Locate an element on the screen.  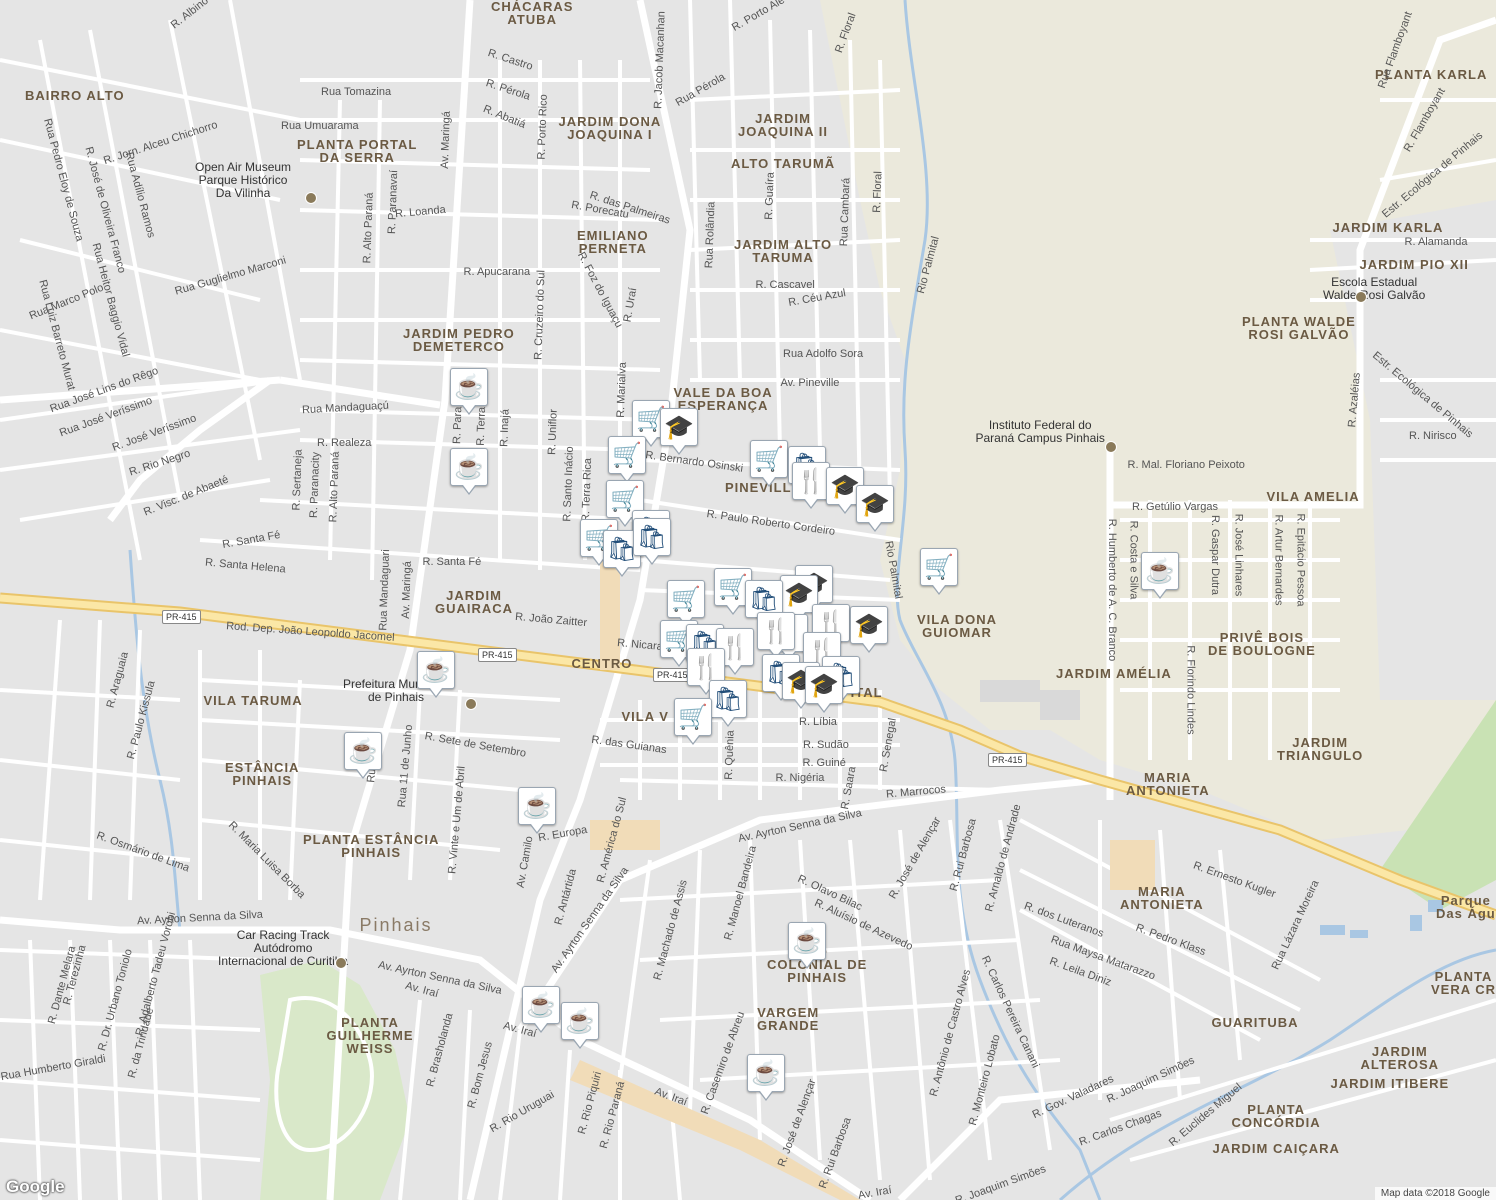
map-attribution: Map data ©2018 Google is located at coordinates (1435, 1193).